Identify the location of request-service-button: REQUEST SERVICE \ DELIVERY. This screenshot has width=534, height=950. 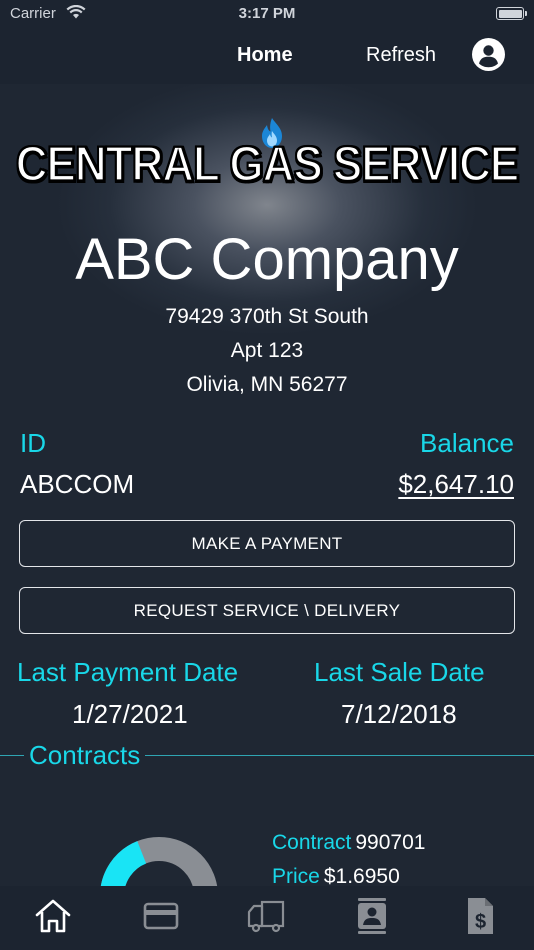
(267, 610).